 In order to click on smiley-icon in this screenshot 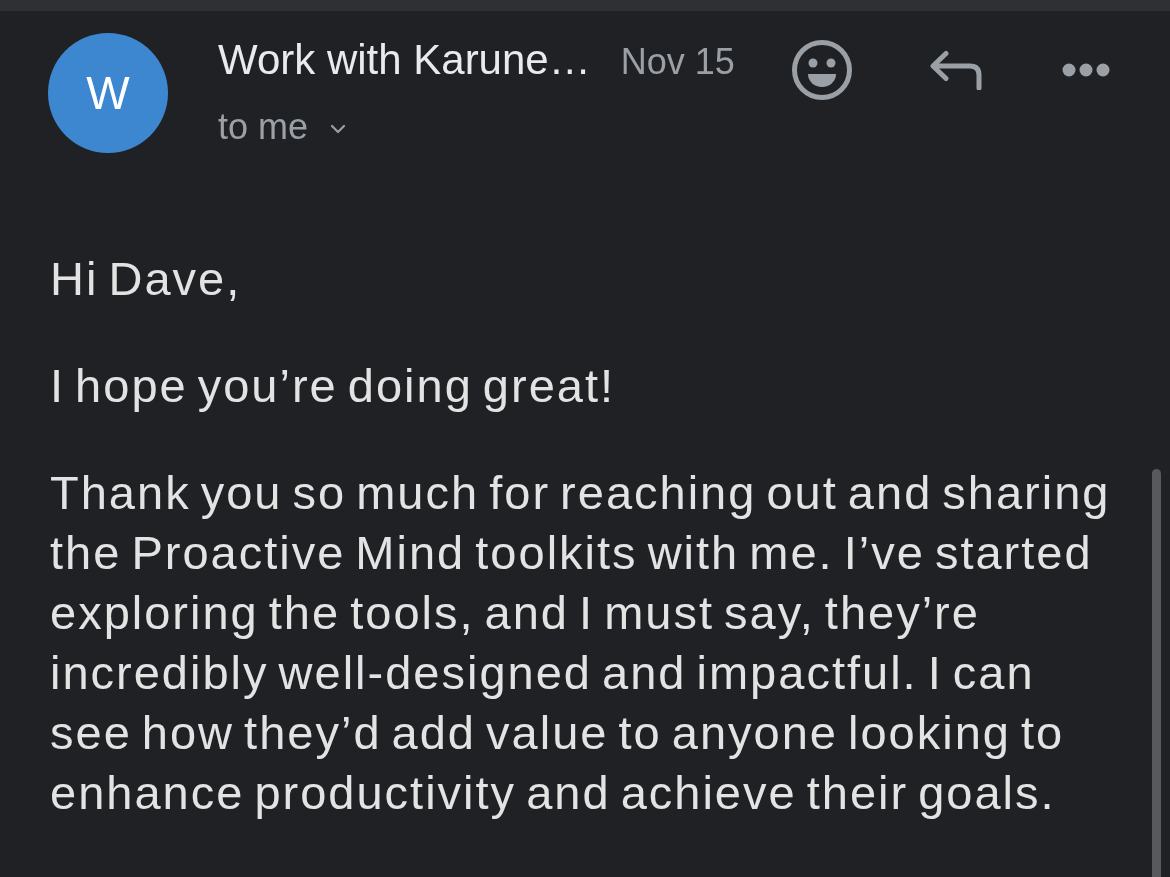, I will do `click(822, 70)`.